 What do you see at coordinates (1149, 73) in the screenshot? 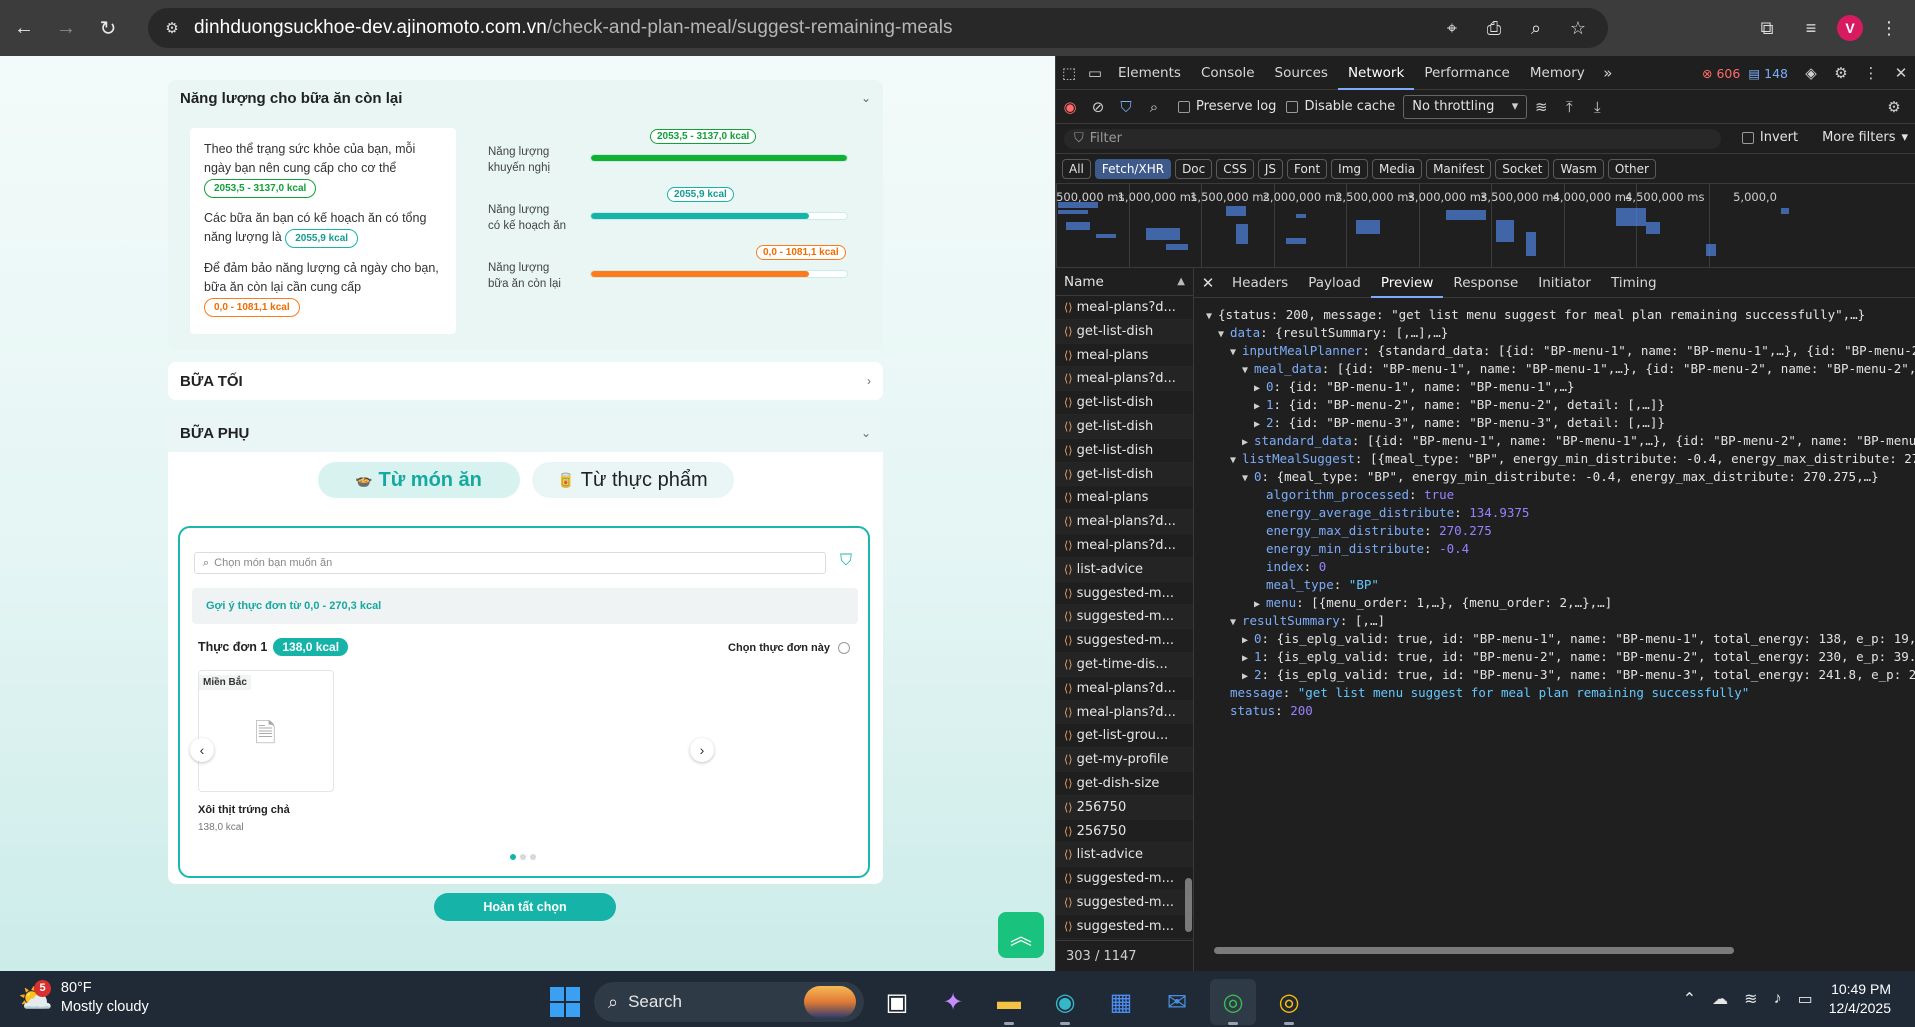
I see `tab-elements: Elements` at bounding box center [1149, 73].